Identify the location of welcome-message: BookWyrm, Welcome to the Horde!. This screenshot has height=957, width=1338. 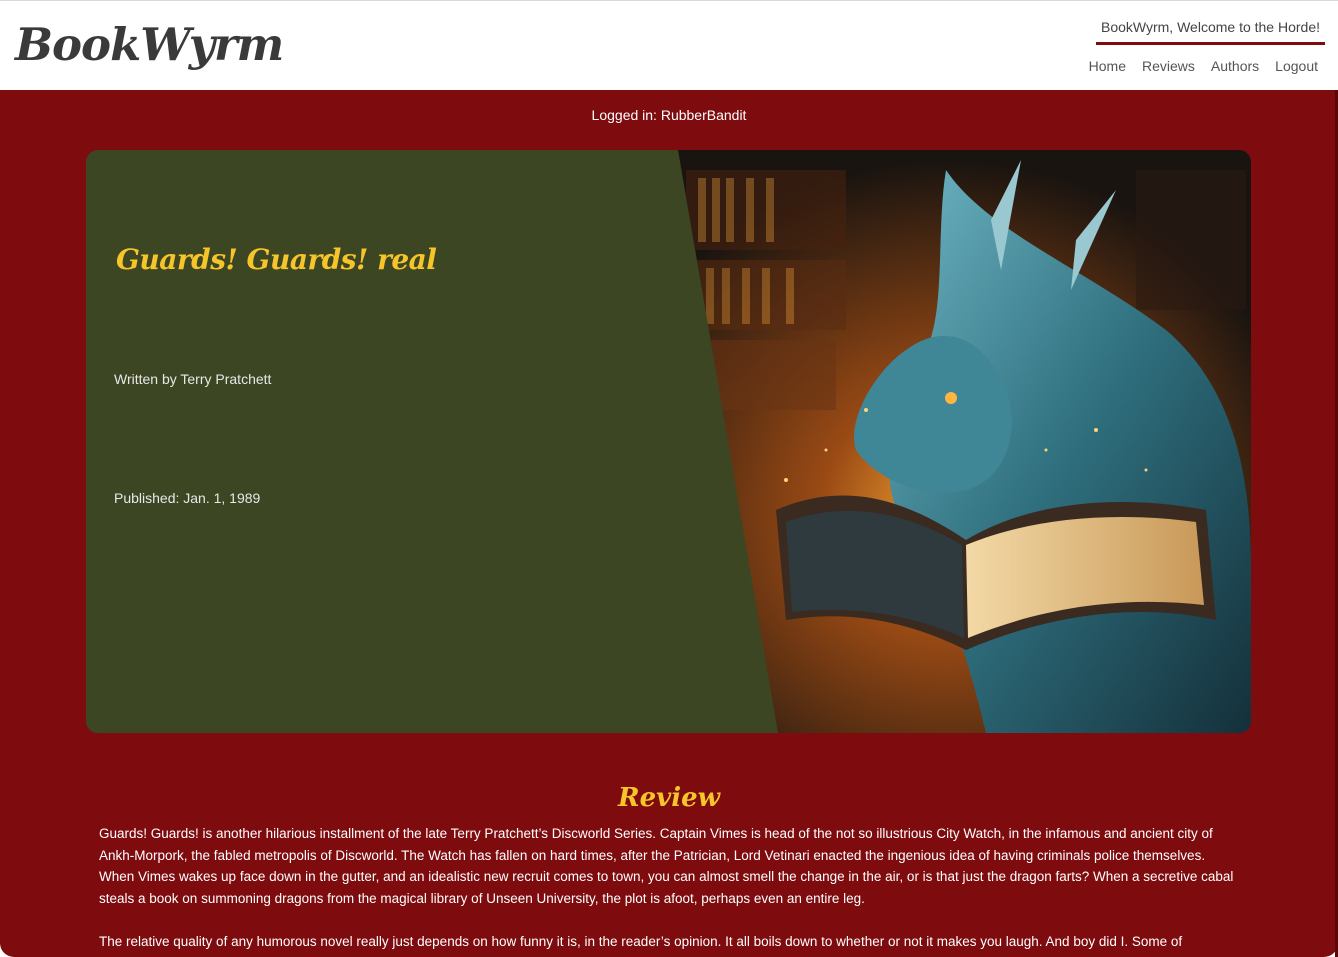
(1210, 30).